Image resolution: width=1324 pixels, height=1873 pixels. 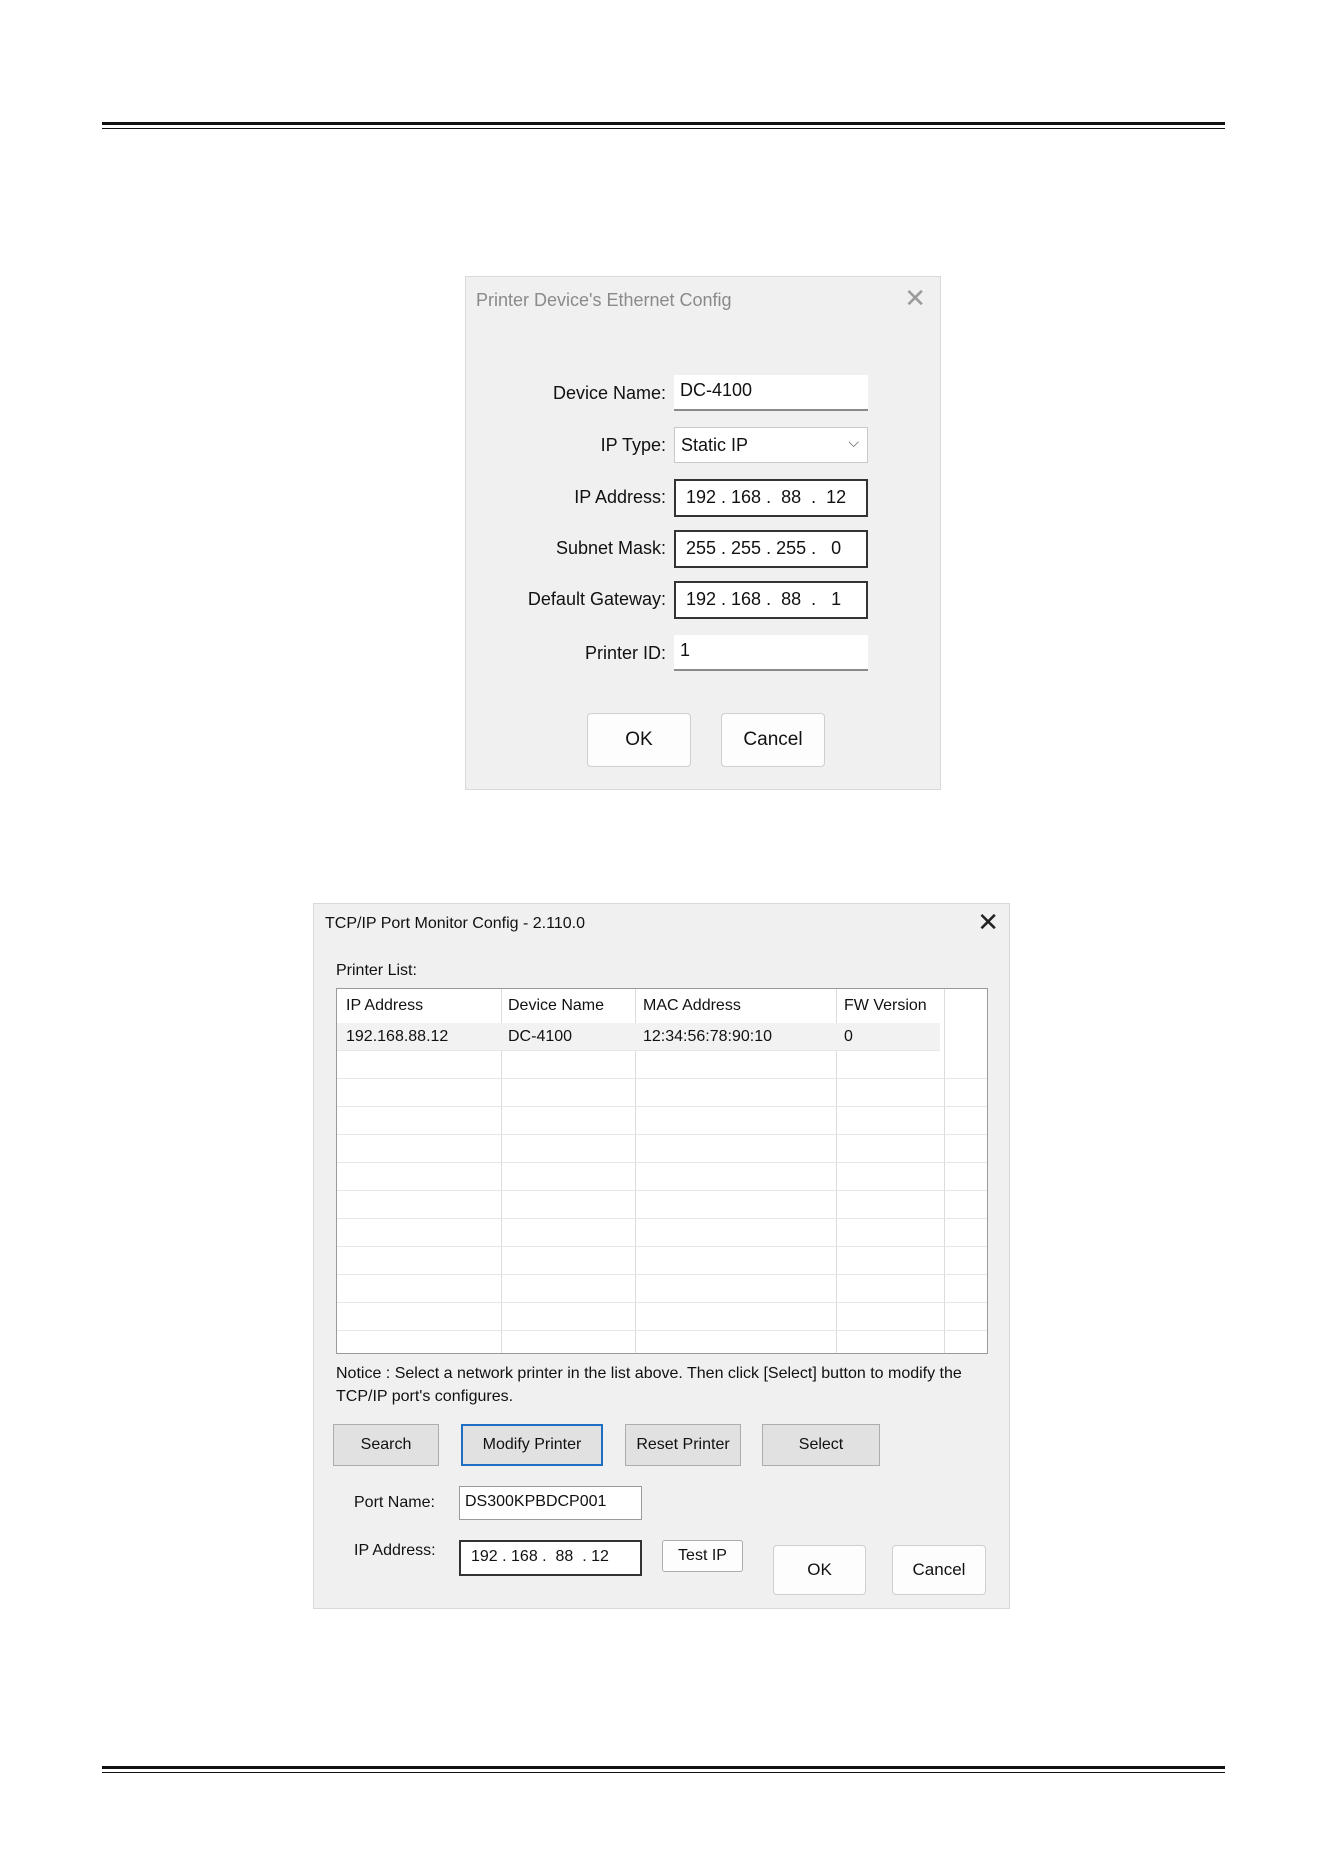 I want to click on column-header-mac-address: MAC Address, so click(x=692, y=1006).